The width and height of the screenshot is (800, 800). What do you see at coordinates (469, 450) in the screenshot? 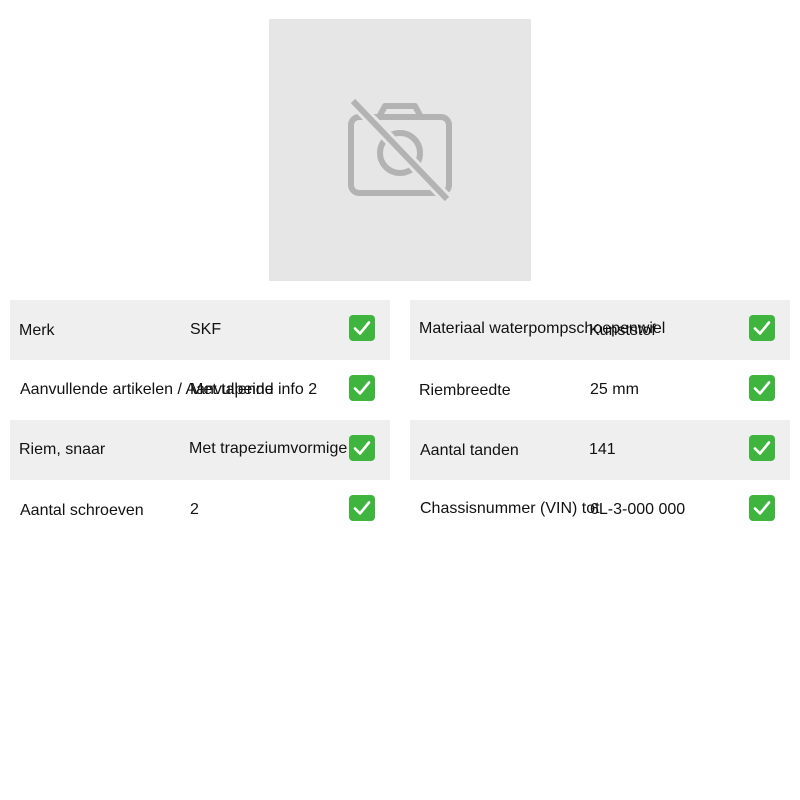
I see `spec-label: Aantal tanden` at bounding box center [469, 450].